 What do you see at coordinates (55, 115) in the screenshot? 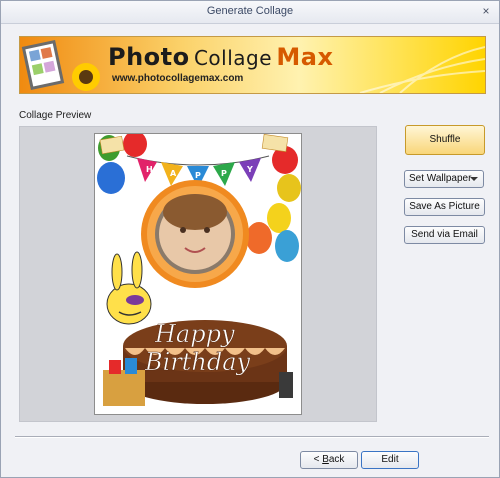
I see `collage-preview-label: Collage Preview` at bounding box center [55, 115].